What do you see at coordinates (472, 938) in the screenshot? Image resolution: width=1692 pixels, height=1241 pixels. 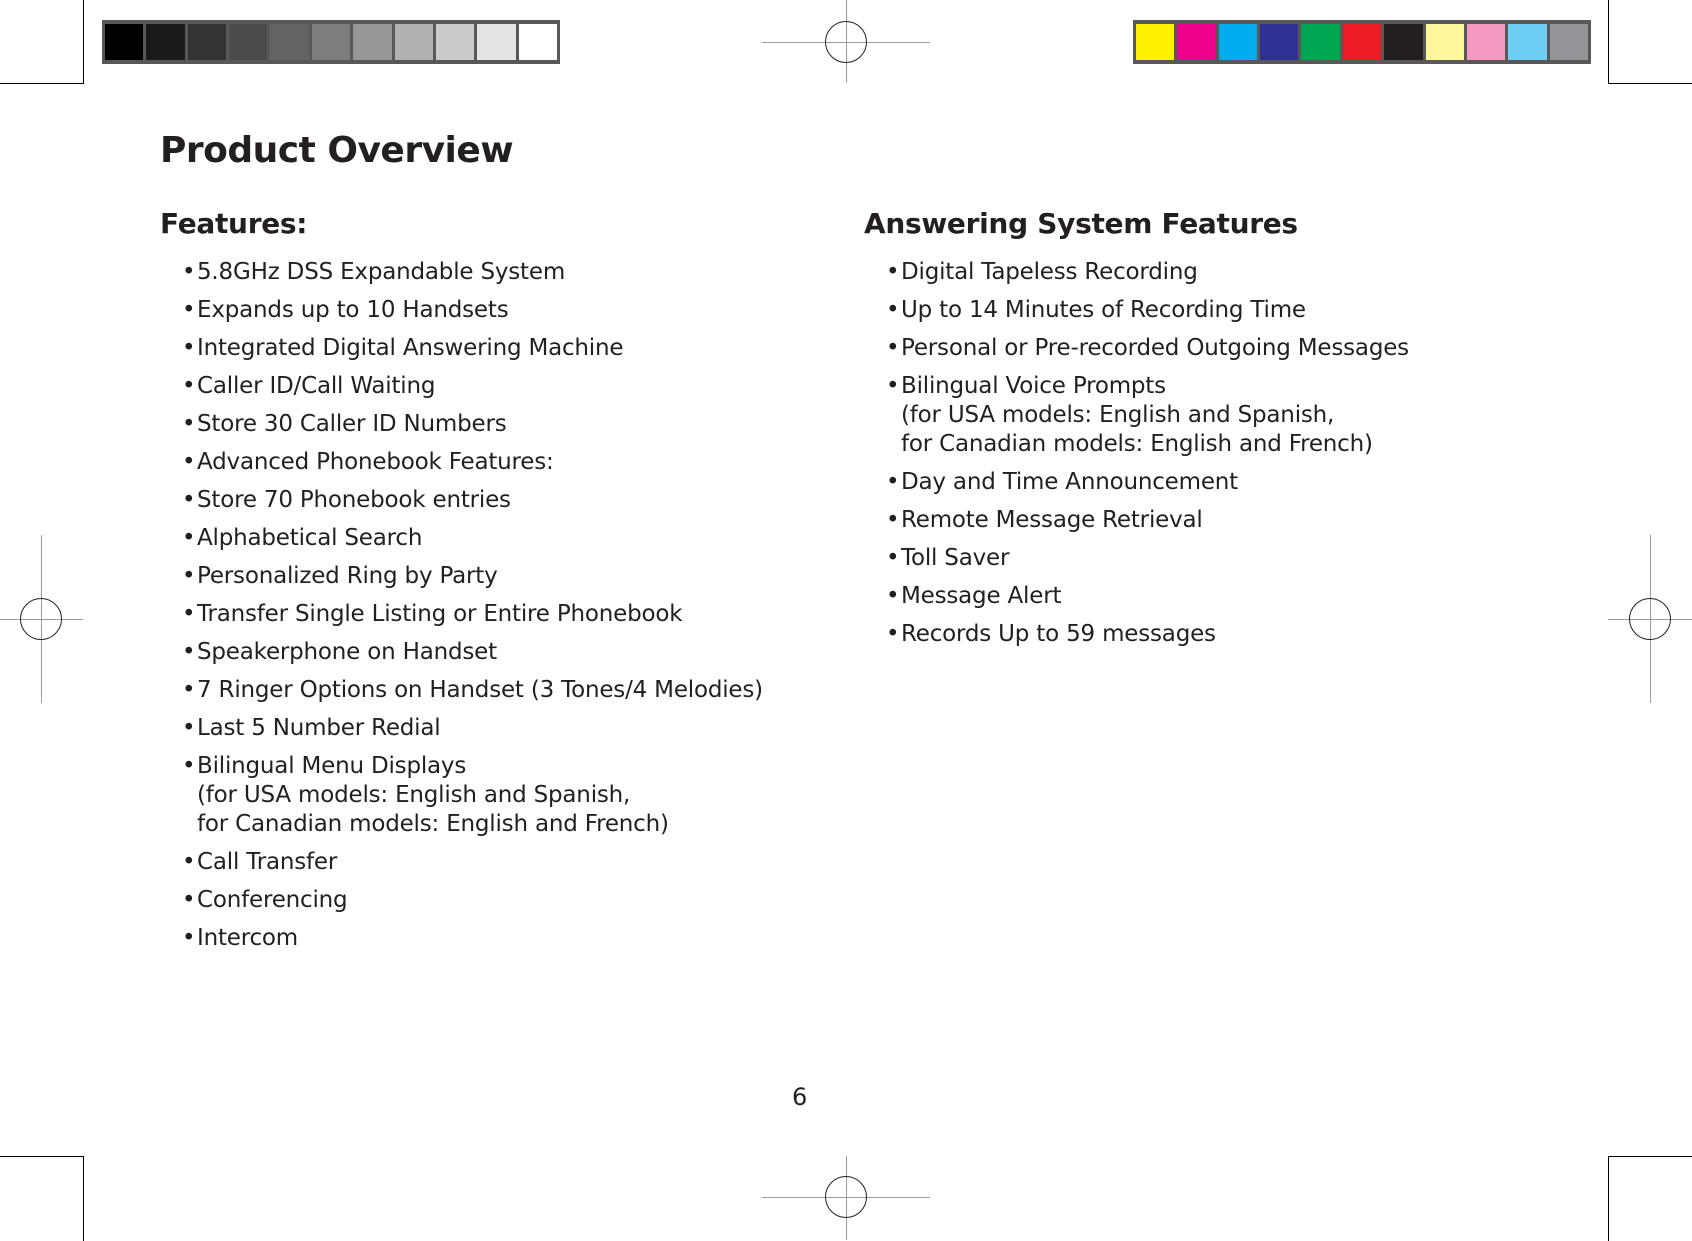 I see `list-item: • Intercom` at bounding box center [472, 938].